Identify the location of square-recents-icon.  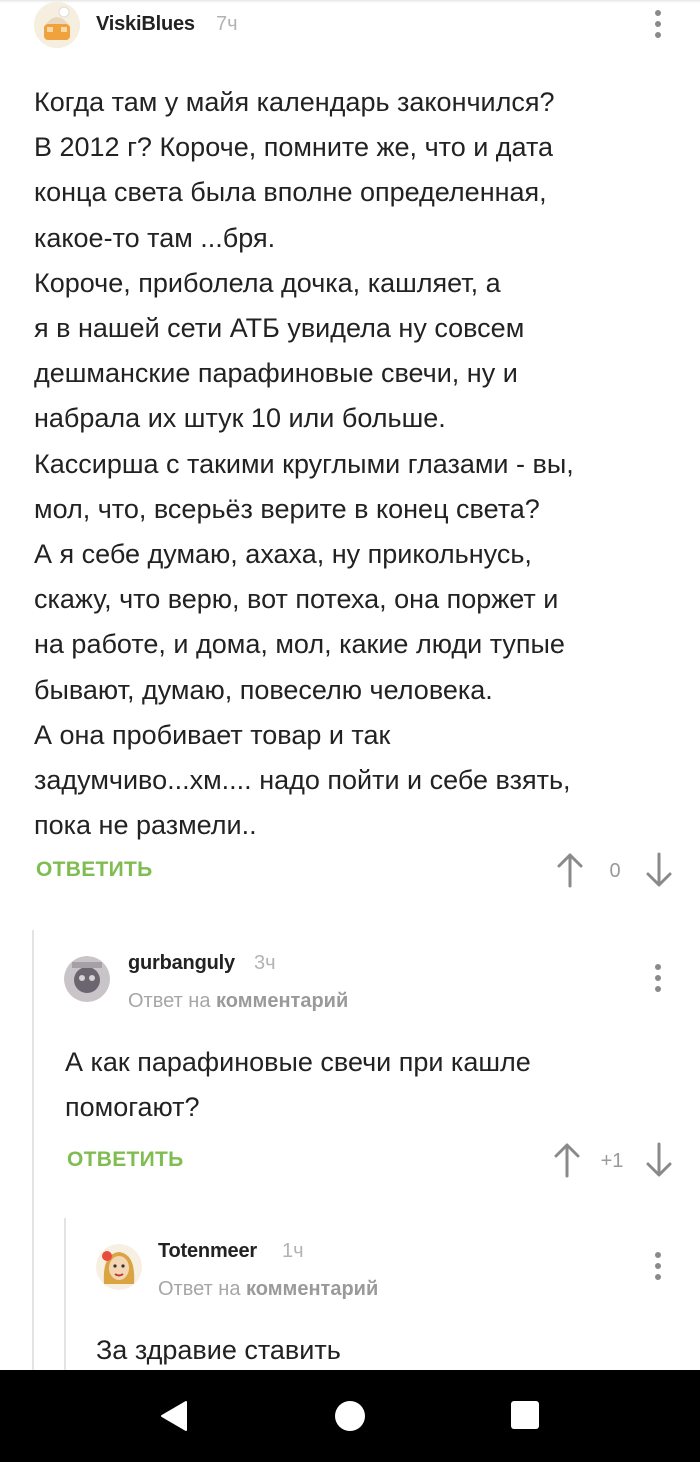
(525, 1417).